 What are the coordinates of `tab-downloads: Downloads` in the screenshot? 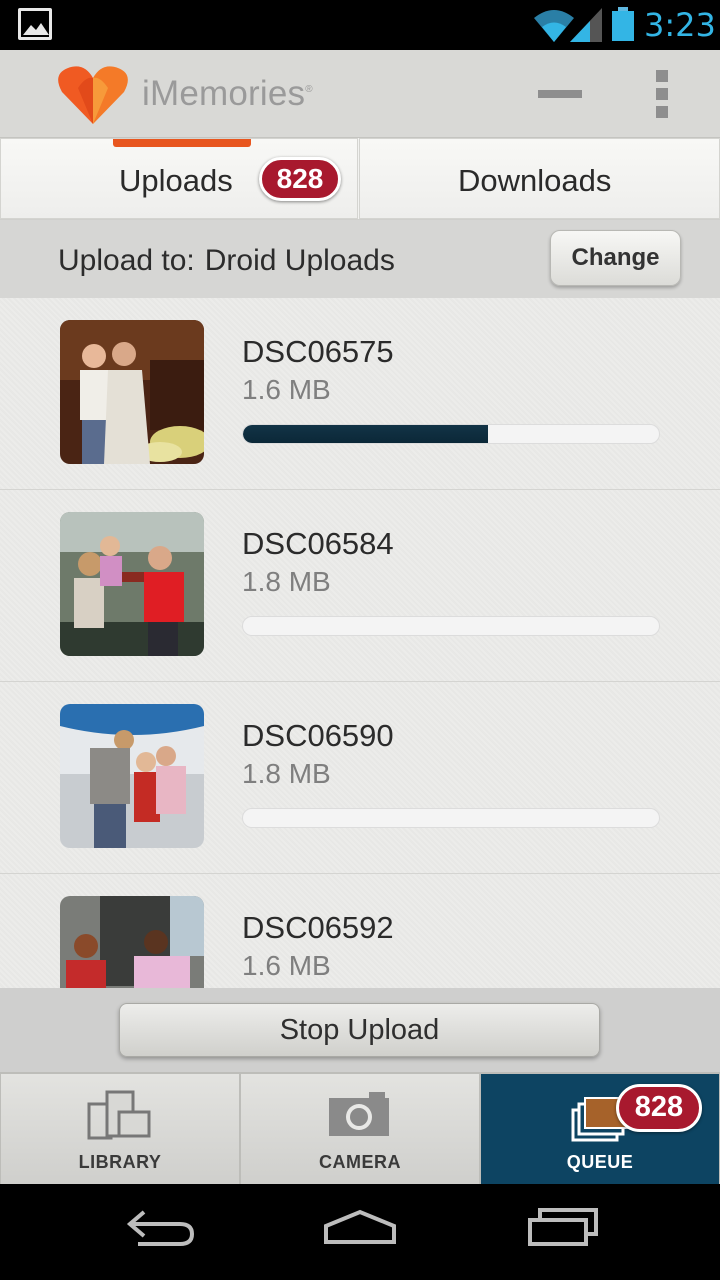 It's located at (539, 178).